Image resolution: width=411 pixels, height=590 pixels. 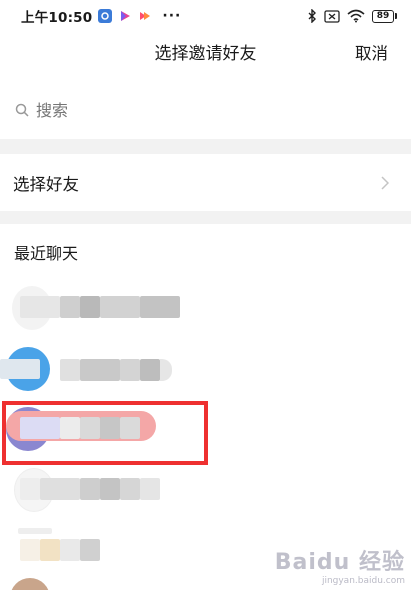 I want to click on battery-indicator: 89, so click(x=384, y=16).